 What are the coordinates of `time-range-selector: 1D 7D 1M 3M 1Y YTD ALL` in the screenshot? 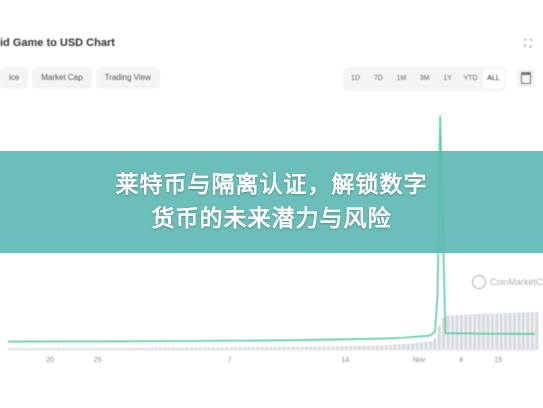 It's located at (424, 79).